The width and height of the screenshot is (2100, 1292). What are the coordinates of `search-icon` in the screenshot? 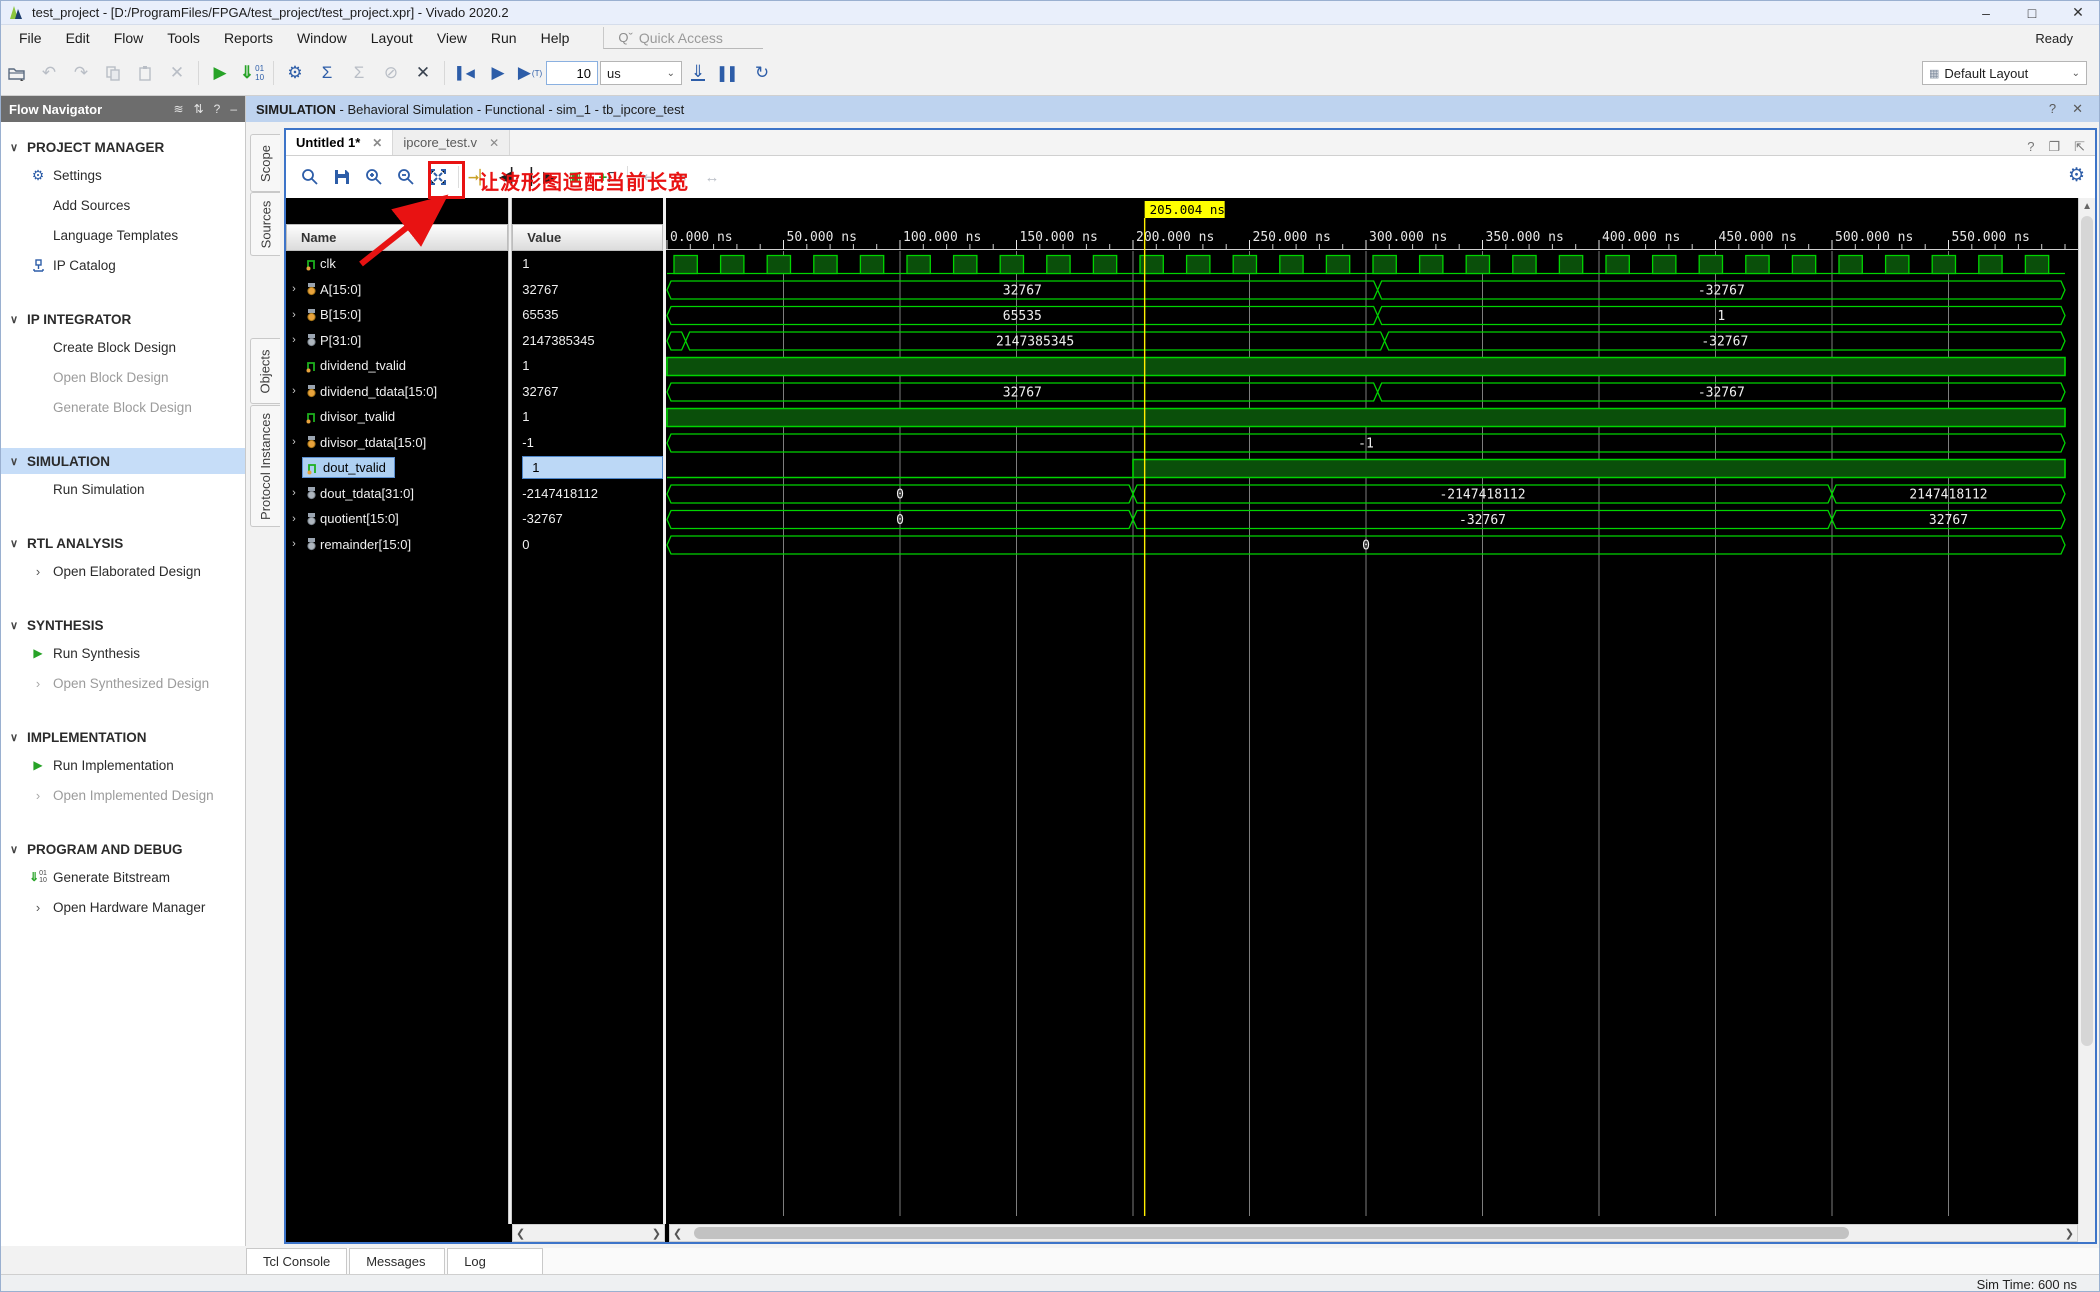 It's located at (310, 177).